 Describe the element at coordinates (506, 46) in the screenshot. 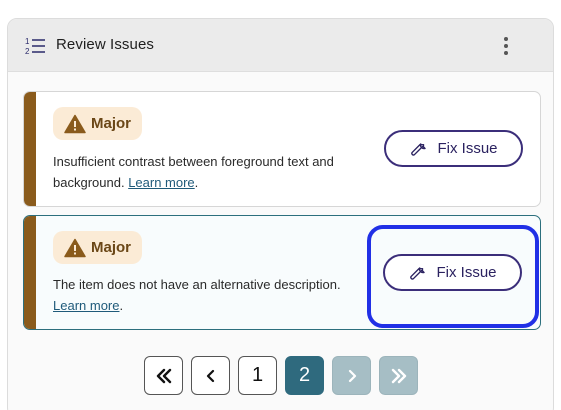

I see `kebab-menu-icon` at that location.